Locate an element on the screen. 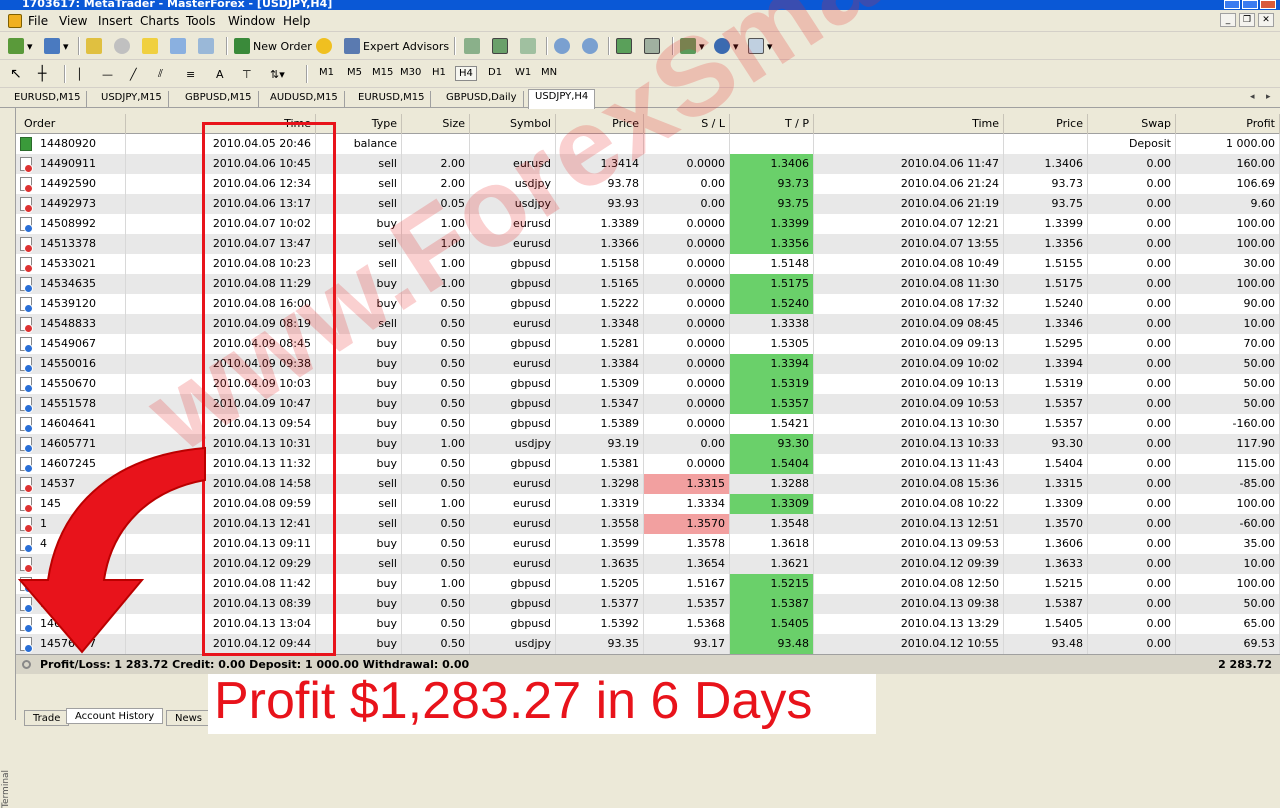 The image size is (1280, 808). equidistant-channel-button: ⫽ is located at coordinates (168, 74).